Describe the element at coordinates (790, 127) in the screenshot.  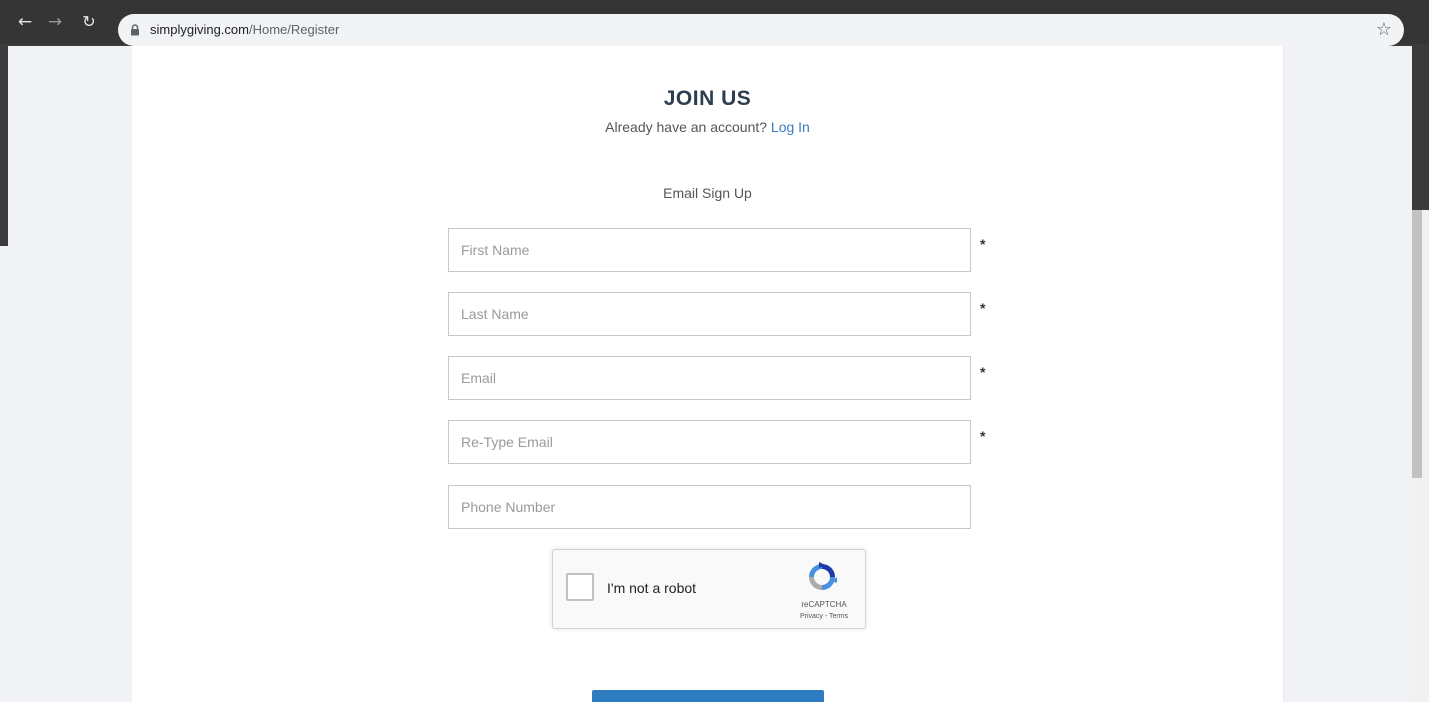
I see `login-link: Log In` at that location.